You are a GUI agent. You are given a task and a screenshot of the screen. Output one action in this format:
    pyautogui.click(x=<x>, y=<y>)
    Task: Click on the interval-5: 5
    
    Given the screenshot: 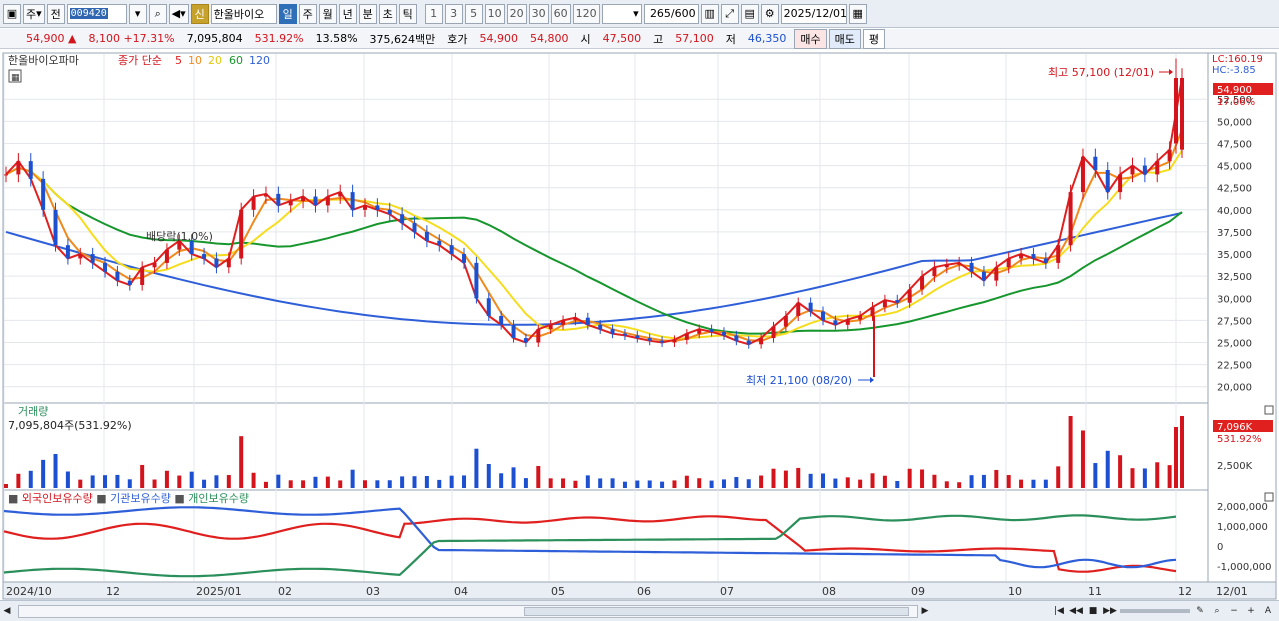 What is the action you would take?
    pyautogui.click(x=473, y=13)
    